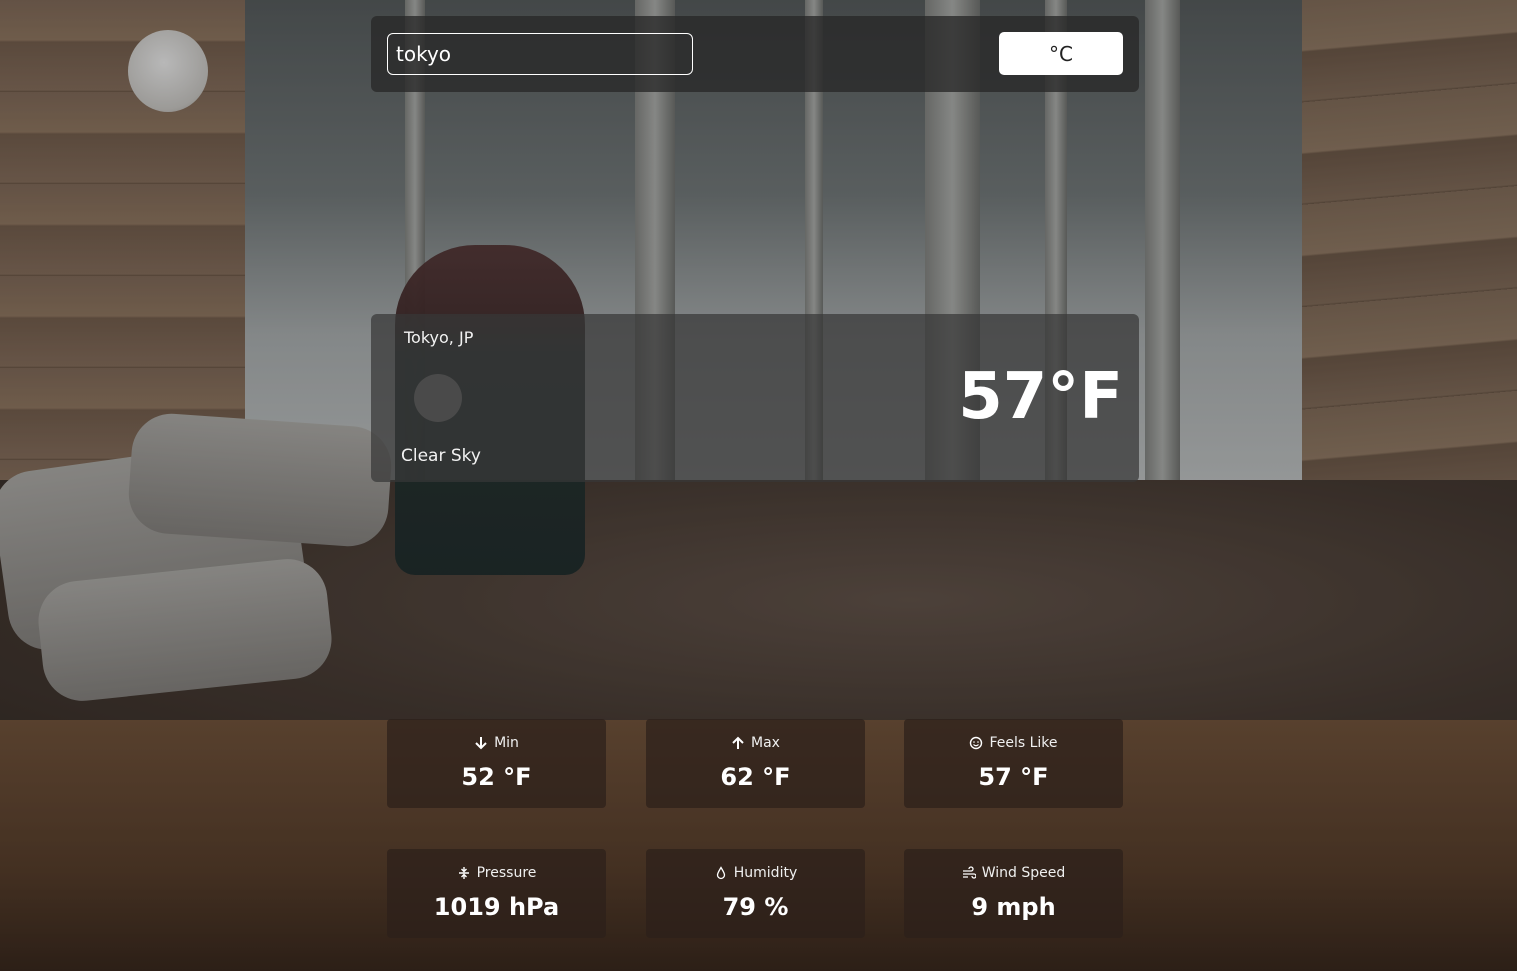 Image resolution: width=1517 pixels, height=971 pixels. Describe the element at coordinates (755, 398) in the screenshot. I see `current-weather-panel: Tokyo, JP Clear Sky 57°F` at that location.